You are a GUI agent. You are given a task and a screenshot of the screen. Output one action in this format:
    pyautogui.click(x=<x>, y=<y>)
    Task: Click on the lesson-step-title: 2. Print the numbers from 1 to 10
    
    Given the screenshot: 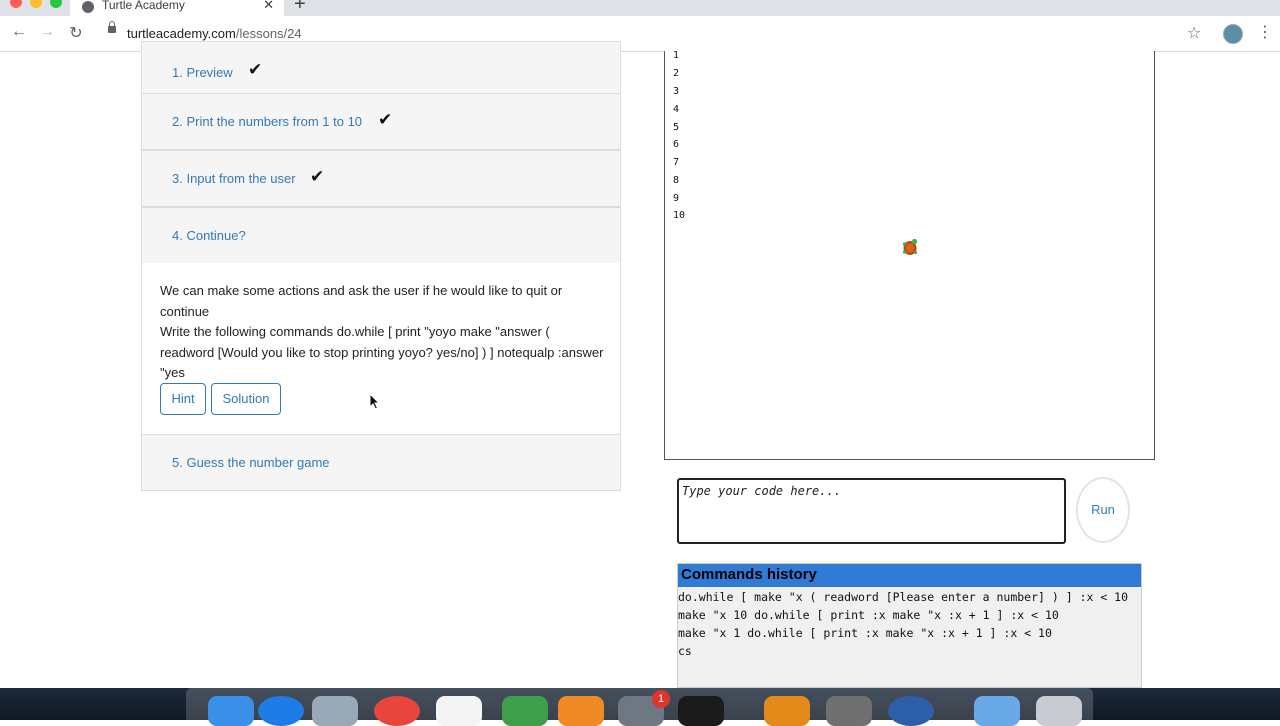 What is the action you would take?
    pyautogui.click(x=267, y=121)
    